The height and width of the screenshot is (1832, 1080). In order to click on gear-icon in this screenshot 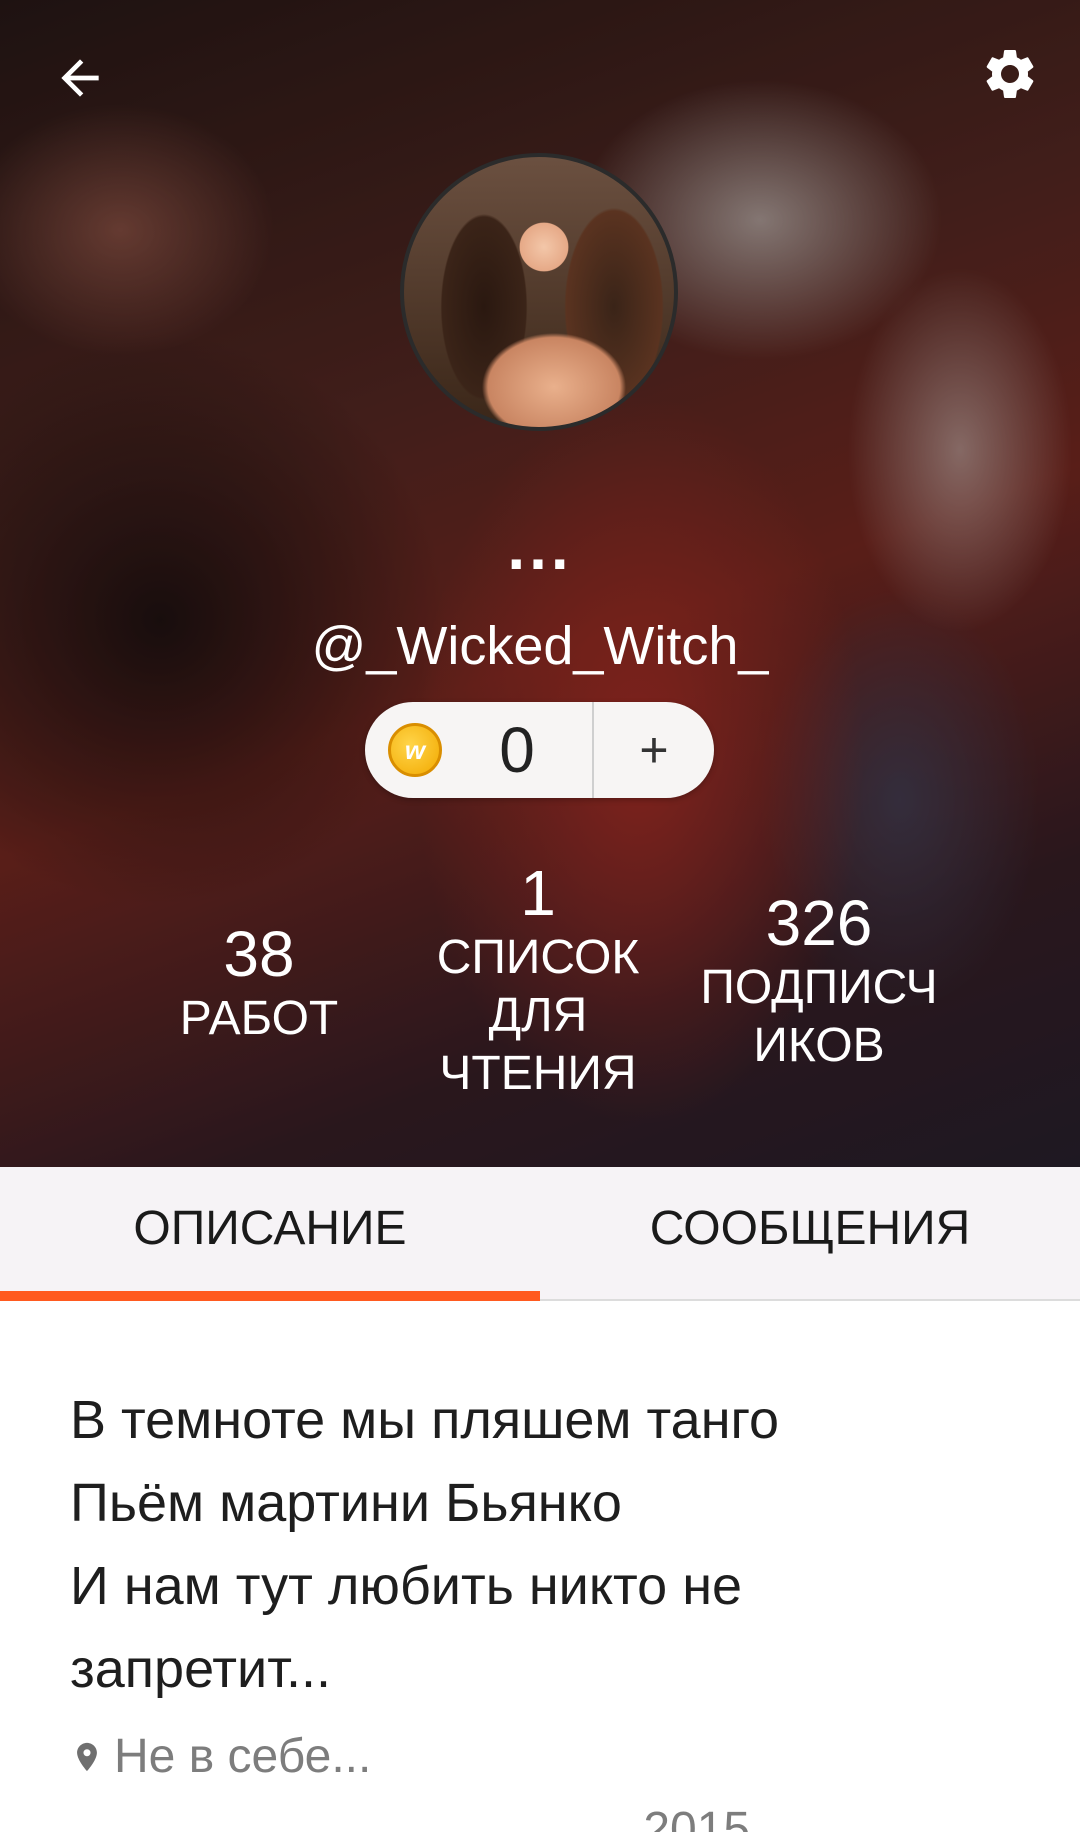, I will do `click(1010, 73)`.